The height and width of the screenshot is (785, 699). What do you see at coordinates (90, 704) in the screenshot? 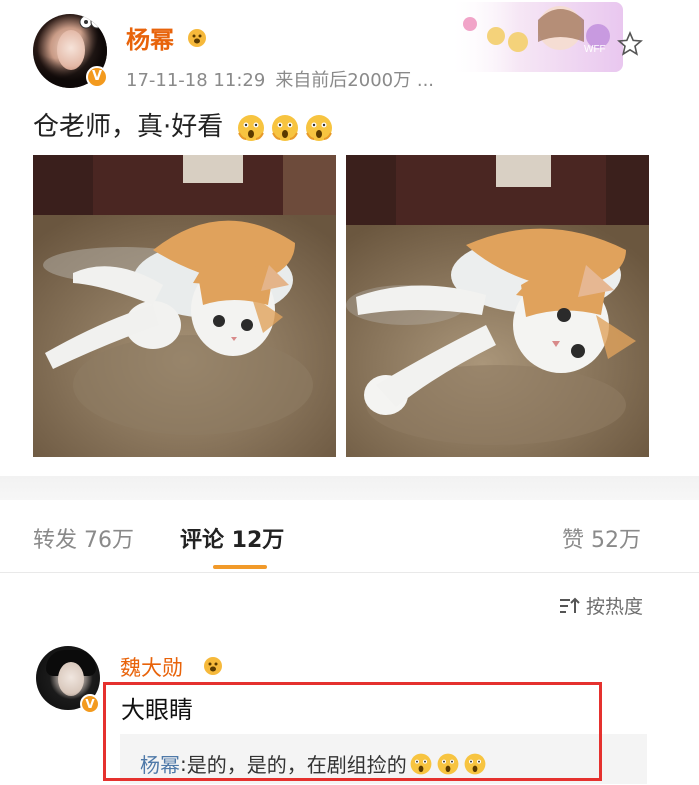
I see `commenter-verified-badge: V` at bounding box center [90, 704].